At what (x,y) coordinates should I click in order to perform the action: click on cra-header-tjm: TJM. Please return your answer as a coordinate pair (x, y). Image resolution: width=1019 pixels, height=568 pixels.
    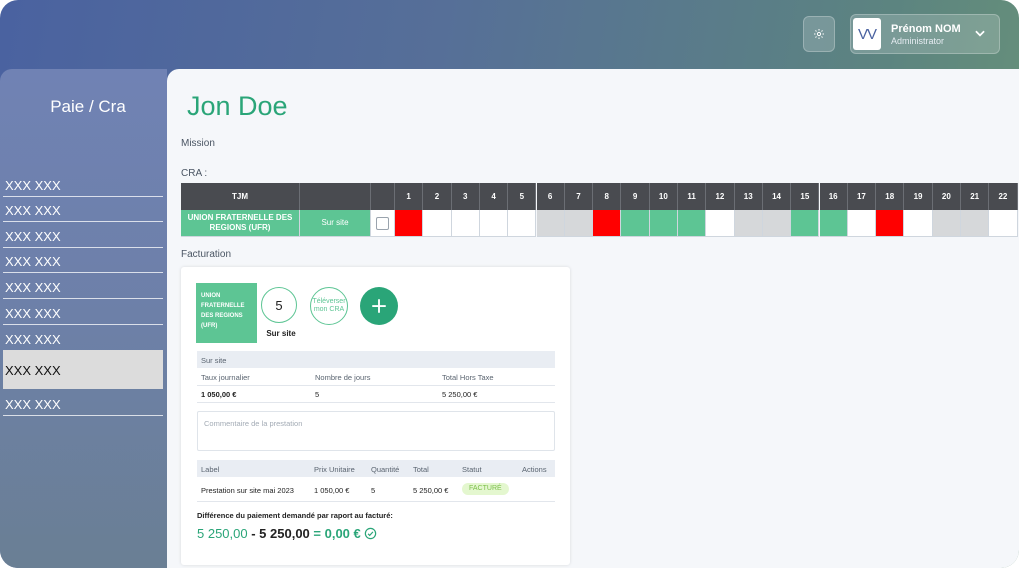
    Looking at the image, I should click on (240, 196).